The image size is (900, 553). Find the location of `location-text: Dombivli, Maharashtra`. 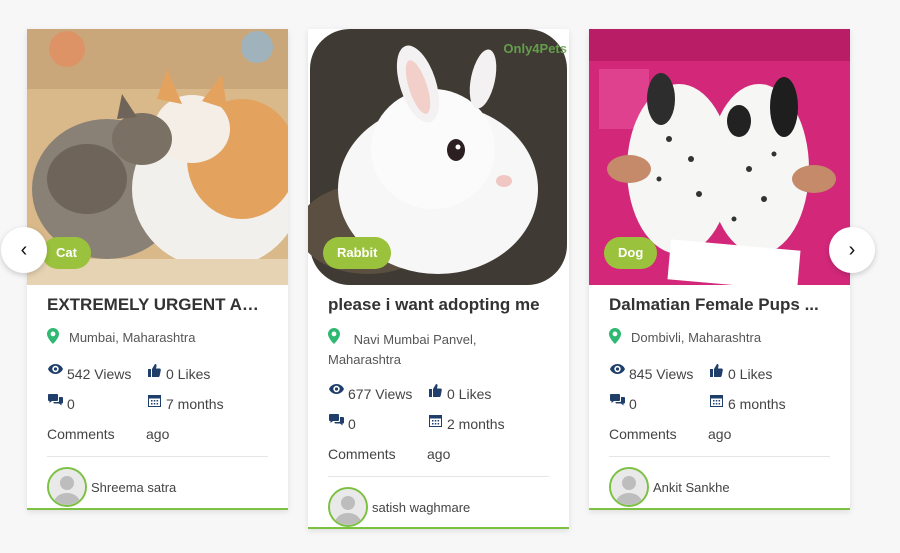

location-text: Dombivli, Maharashtra is located at coordinates (696, 337).